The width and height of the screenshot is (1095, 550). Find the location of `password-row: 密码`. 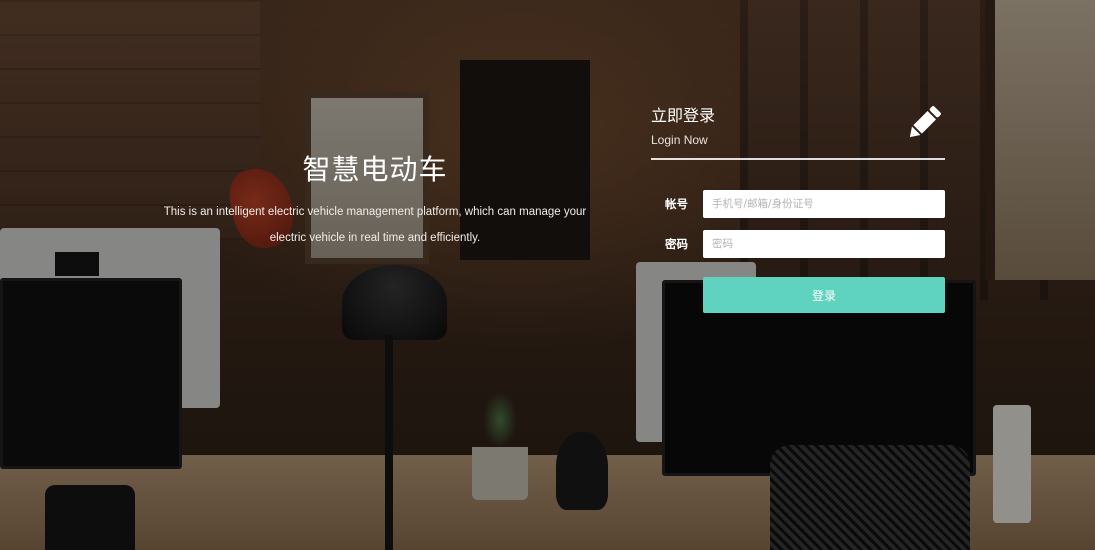

password-row: 密码 is located at coordinates (798, 244).